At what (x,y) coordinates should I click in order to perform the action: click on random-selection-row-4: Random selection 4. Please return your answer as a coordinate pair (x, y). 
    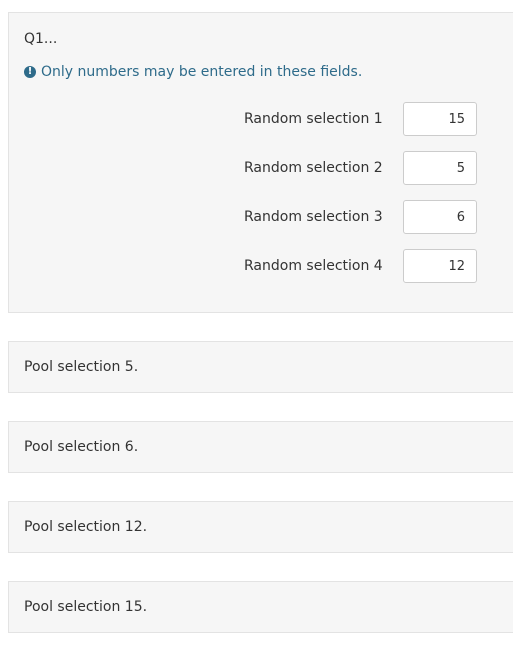
    Looking at the image, I should click on (261, 266).